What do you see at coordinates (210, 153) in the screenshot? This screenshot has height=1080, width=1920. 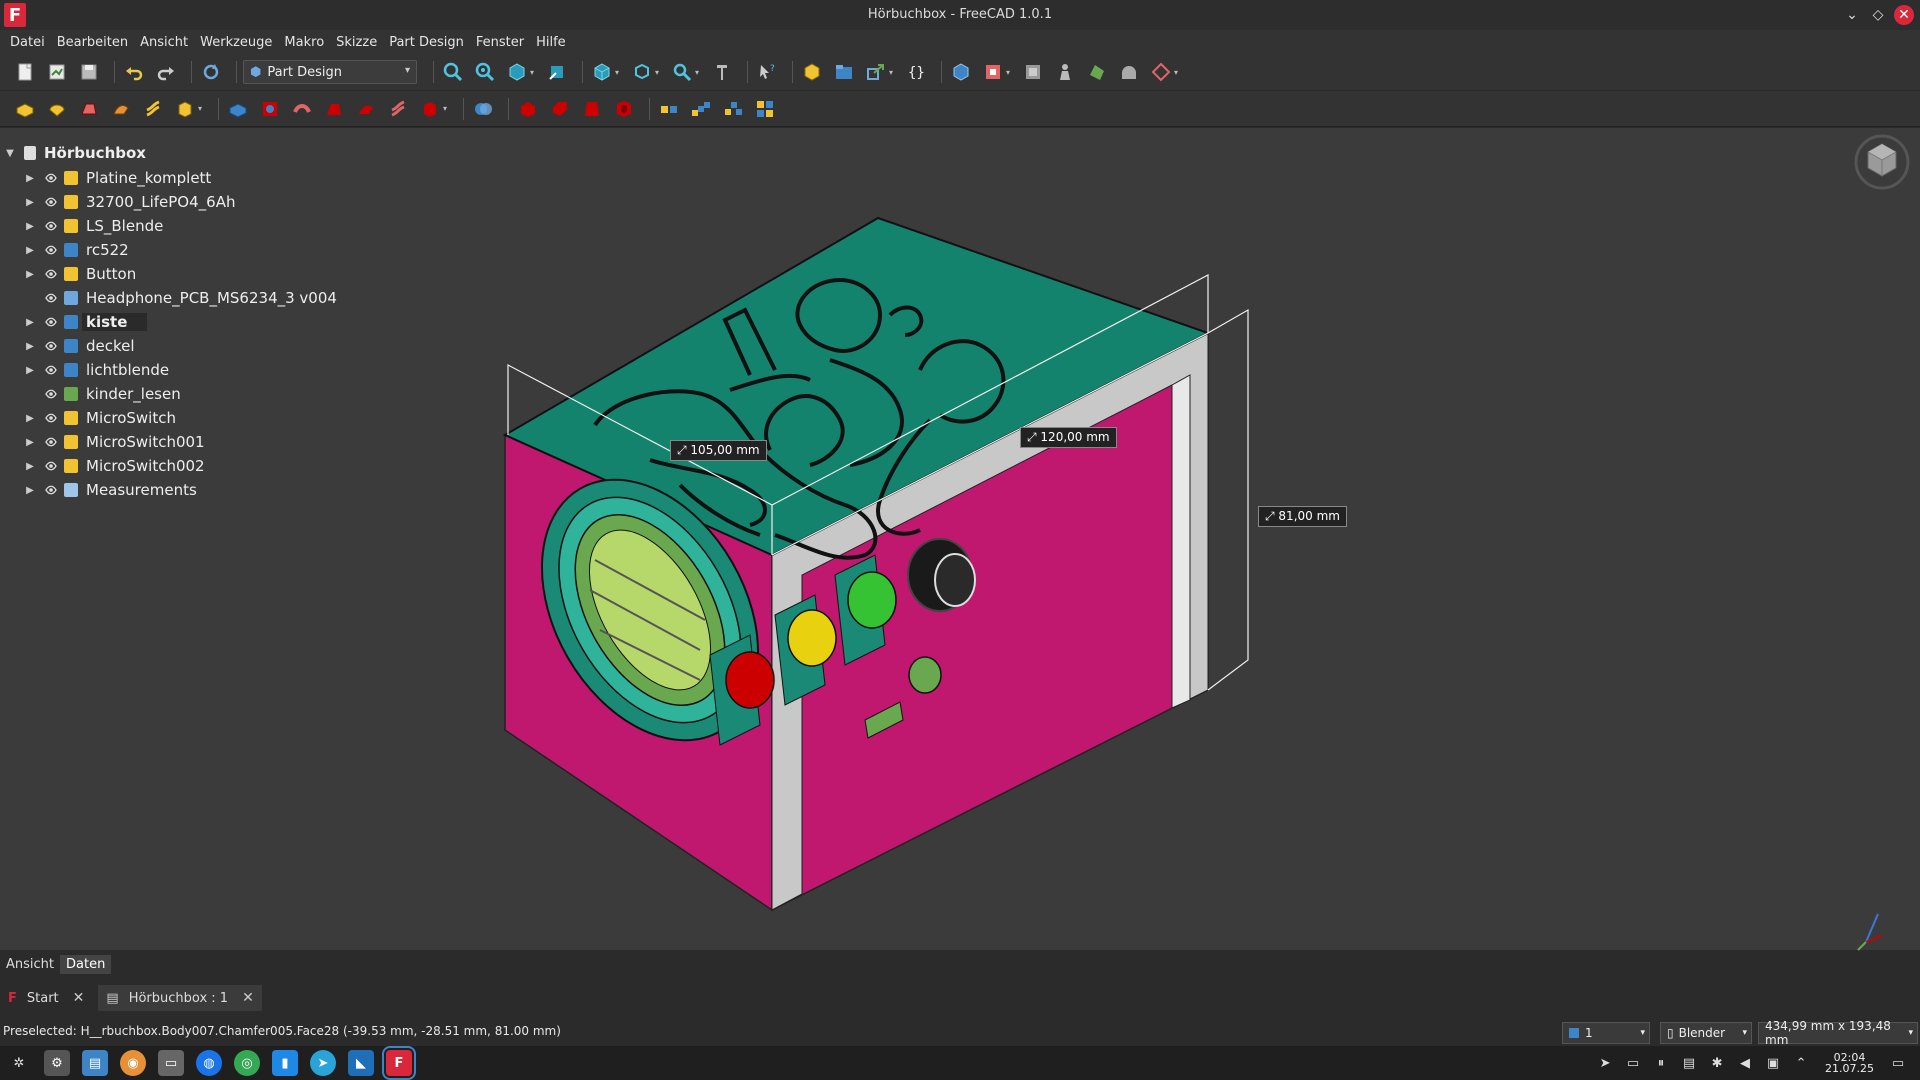 I see `tree-root-document: ▼ Hörbuchbox` at bounding box center [210, 153].